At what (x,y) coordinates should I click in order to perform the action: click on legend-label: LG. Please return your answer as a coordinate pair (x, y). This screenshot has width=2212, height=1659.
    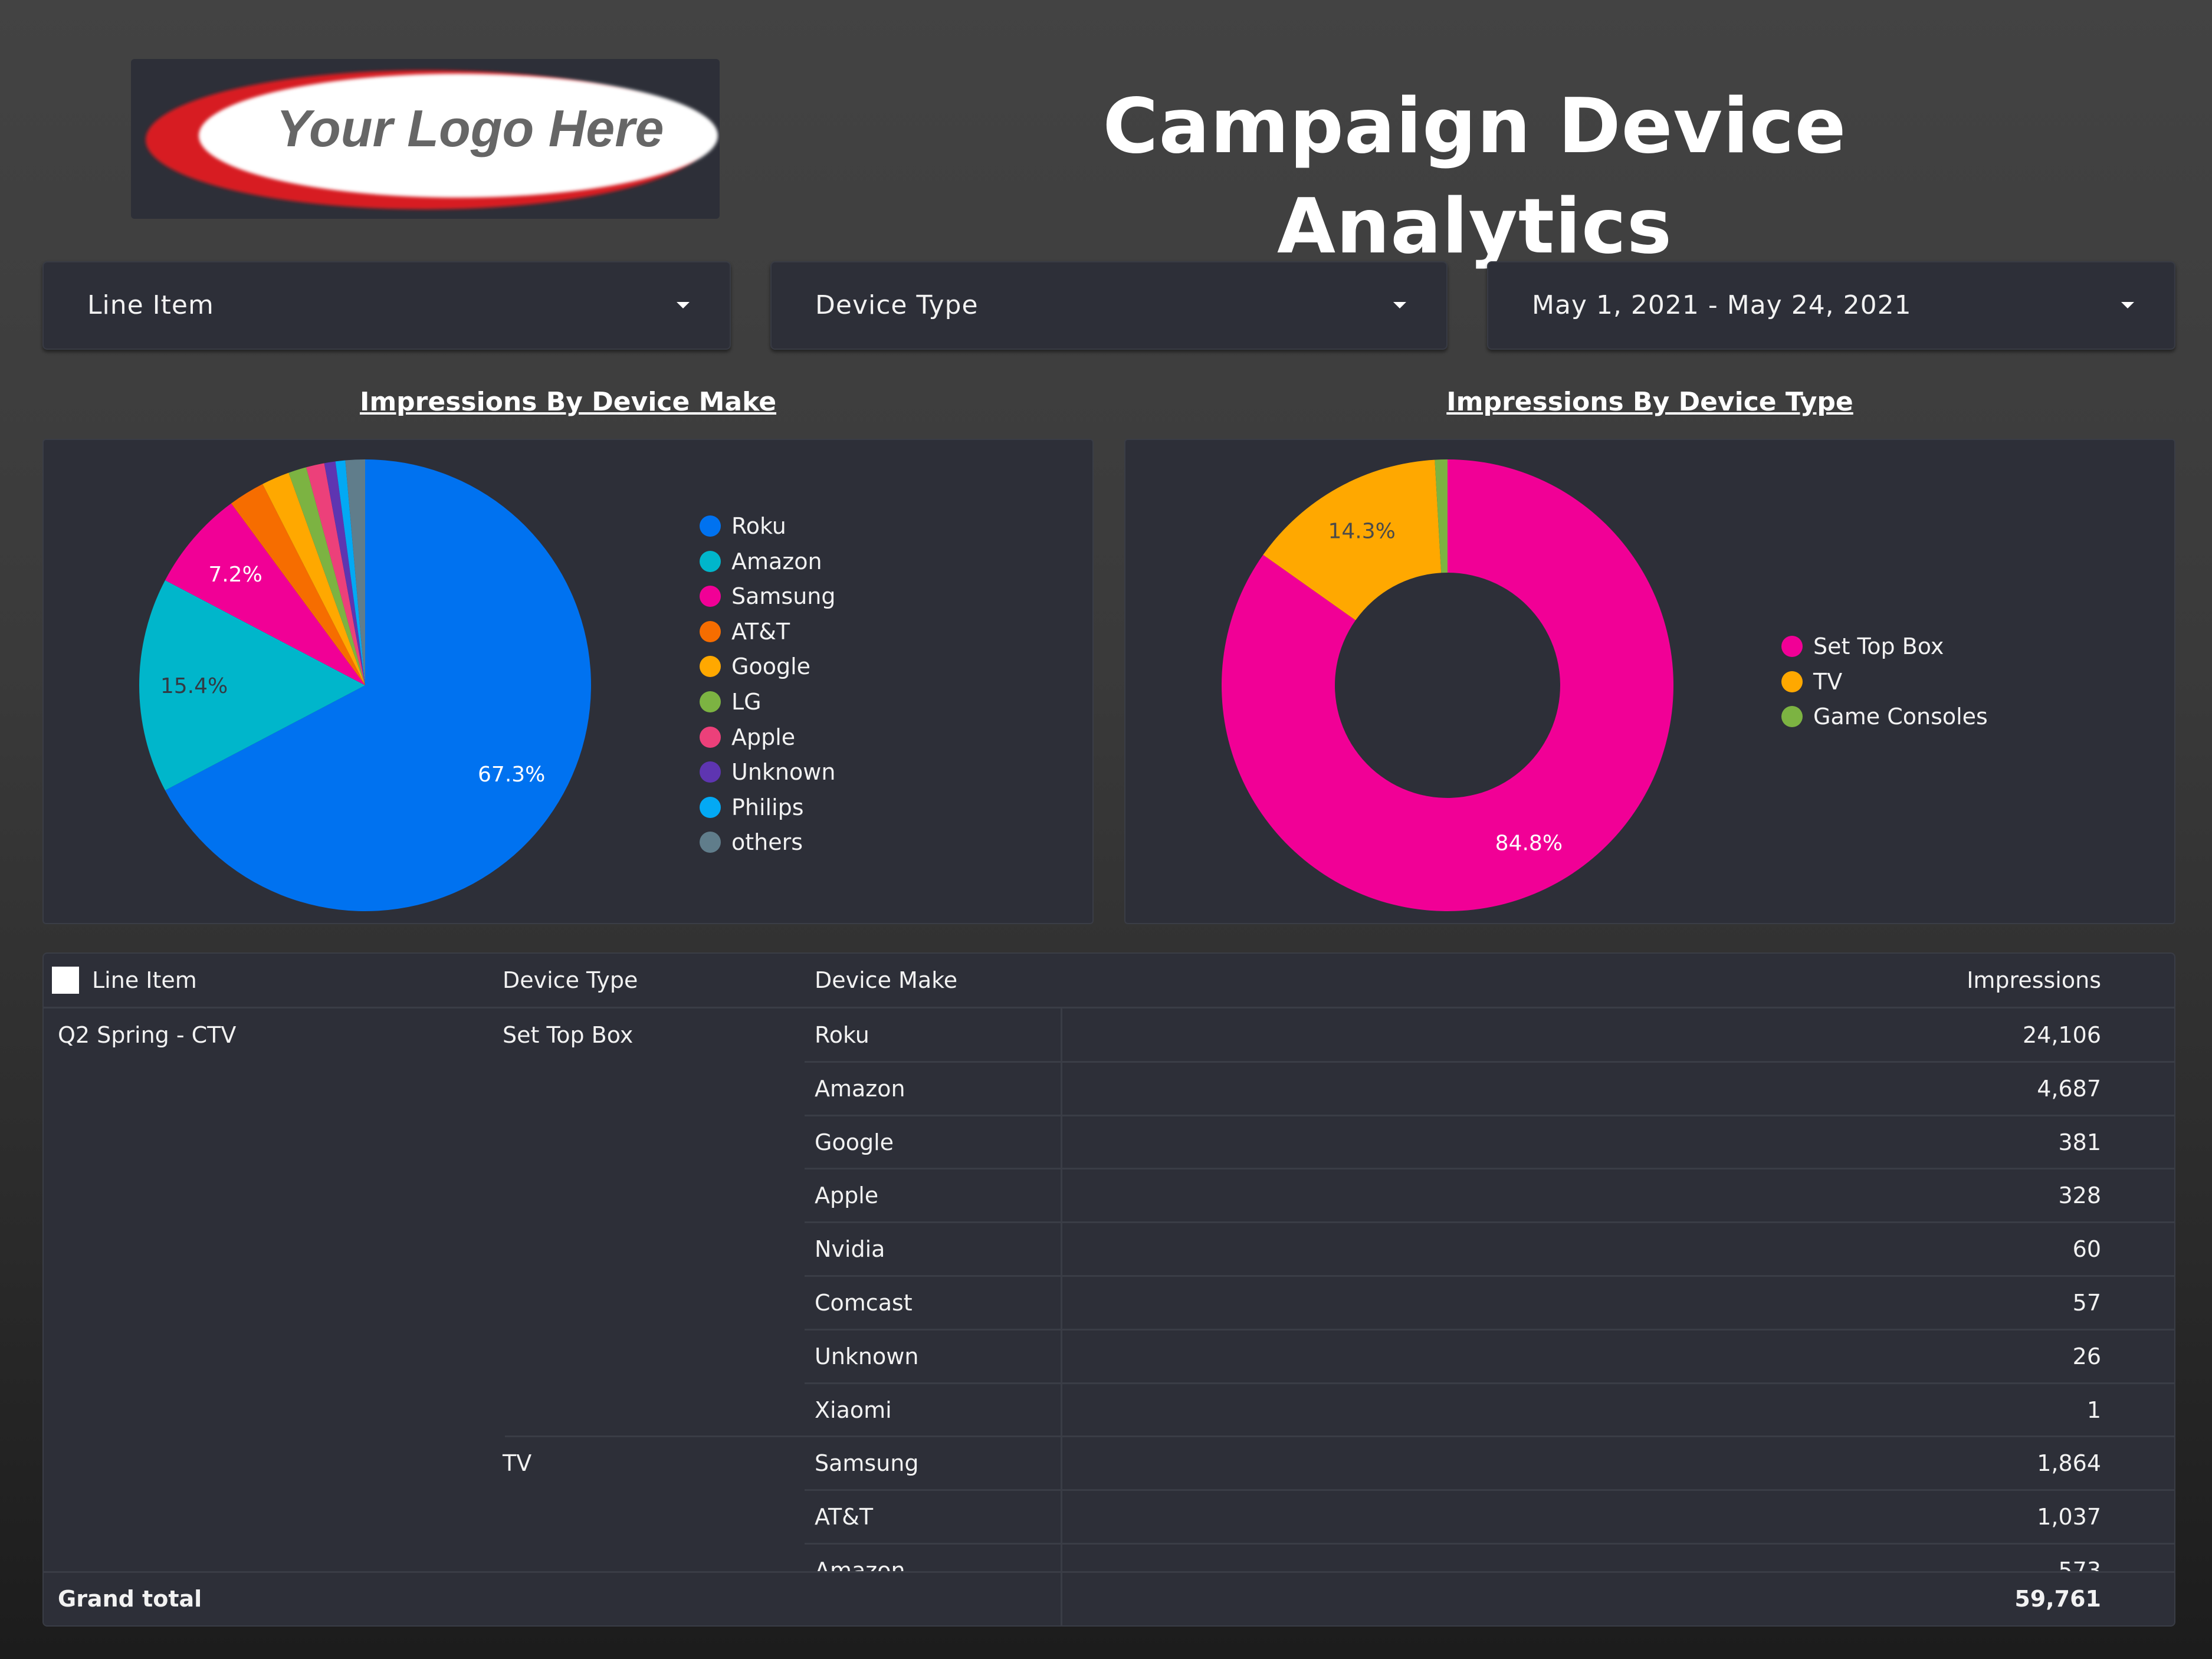
    Looking at the image, I should click on (746, 702).